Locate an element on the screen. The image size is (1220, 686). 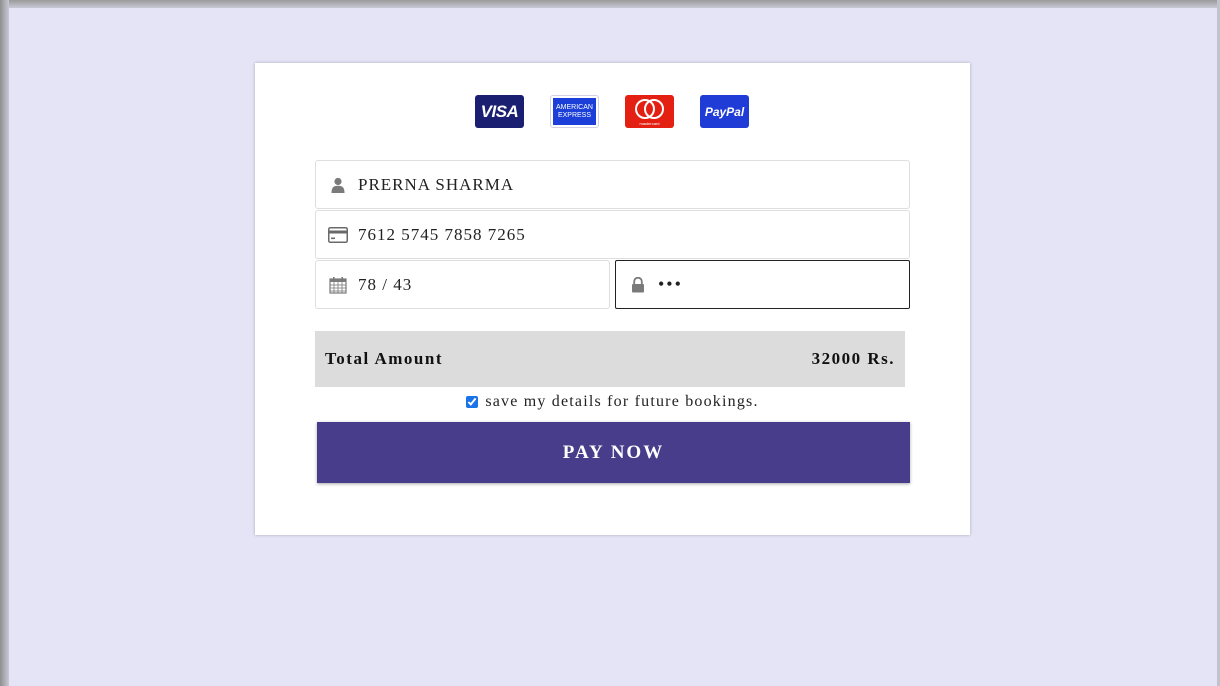
mastercard-logo: mastercard is located at coordinates (649, 111).